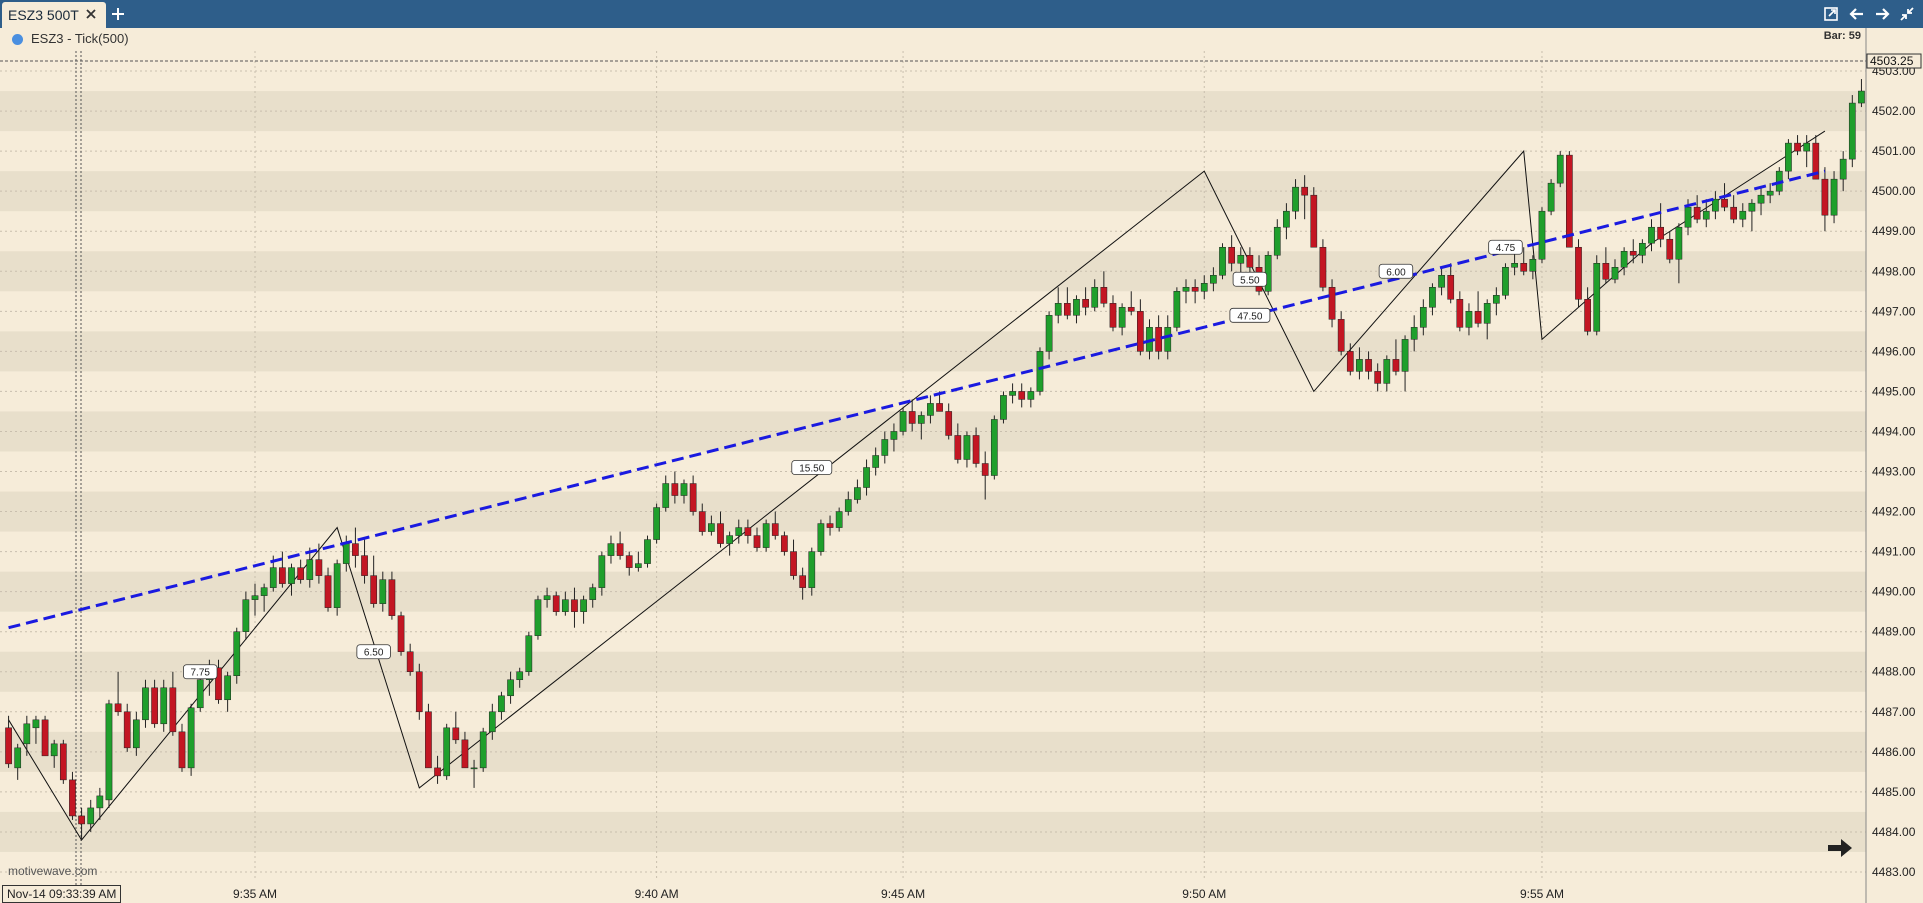 This screenshot has width=1923, height=903. I want to click on time-tick-label: 9:50 AM, so click(1204, 894).